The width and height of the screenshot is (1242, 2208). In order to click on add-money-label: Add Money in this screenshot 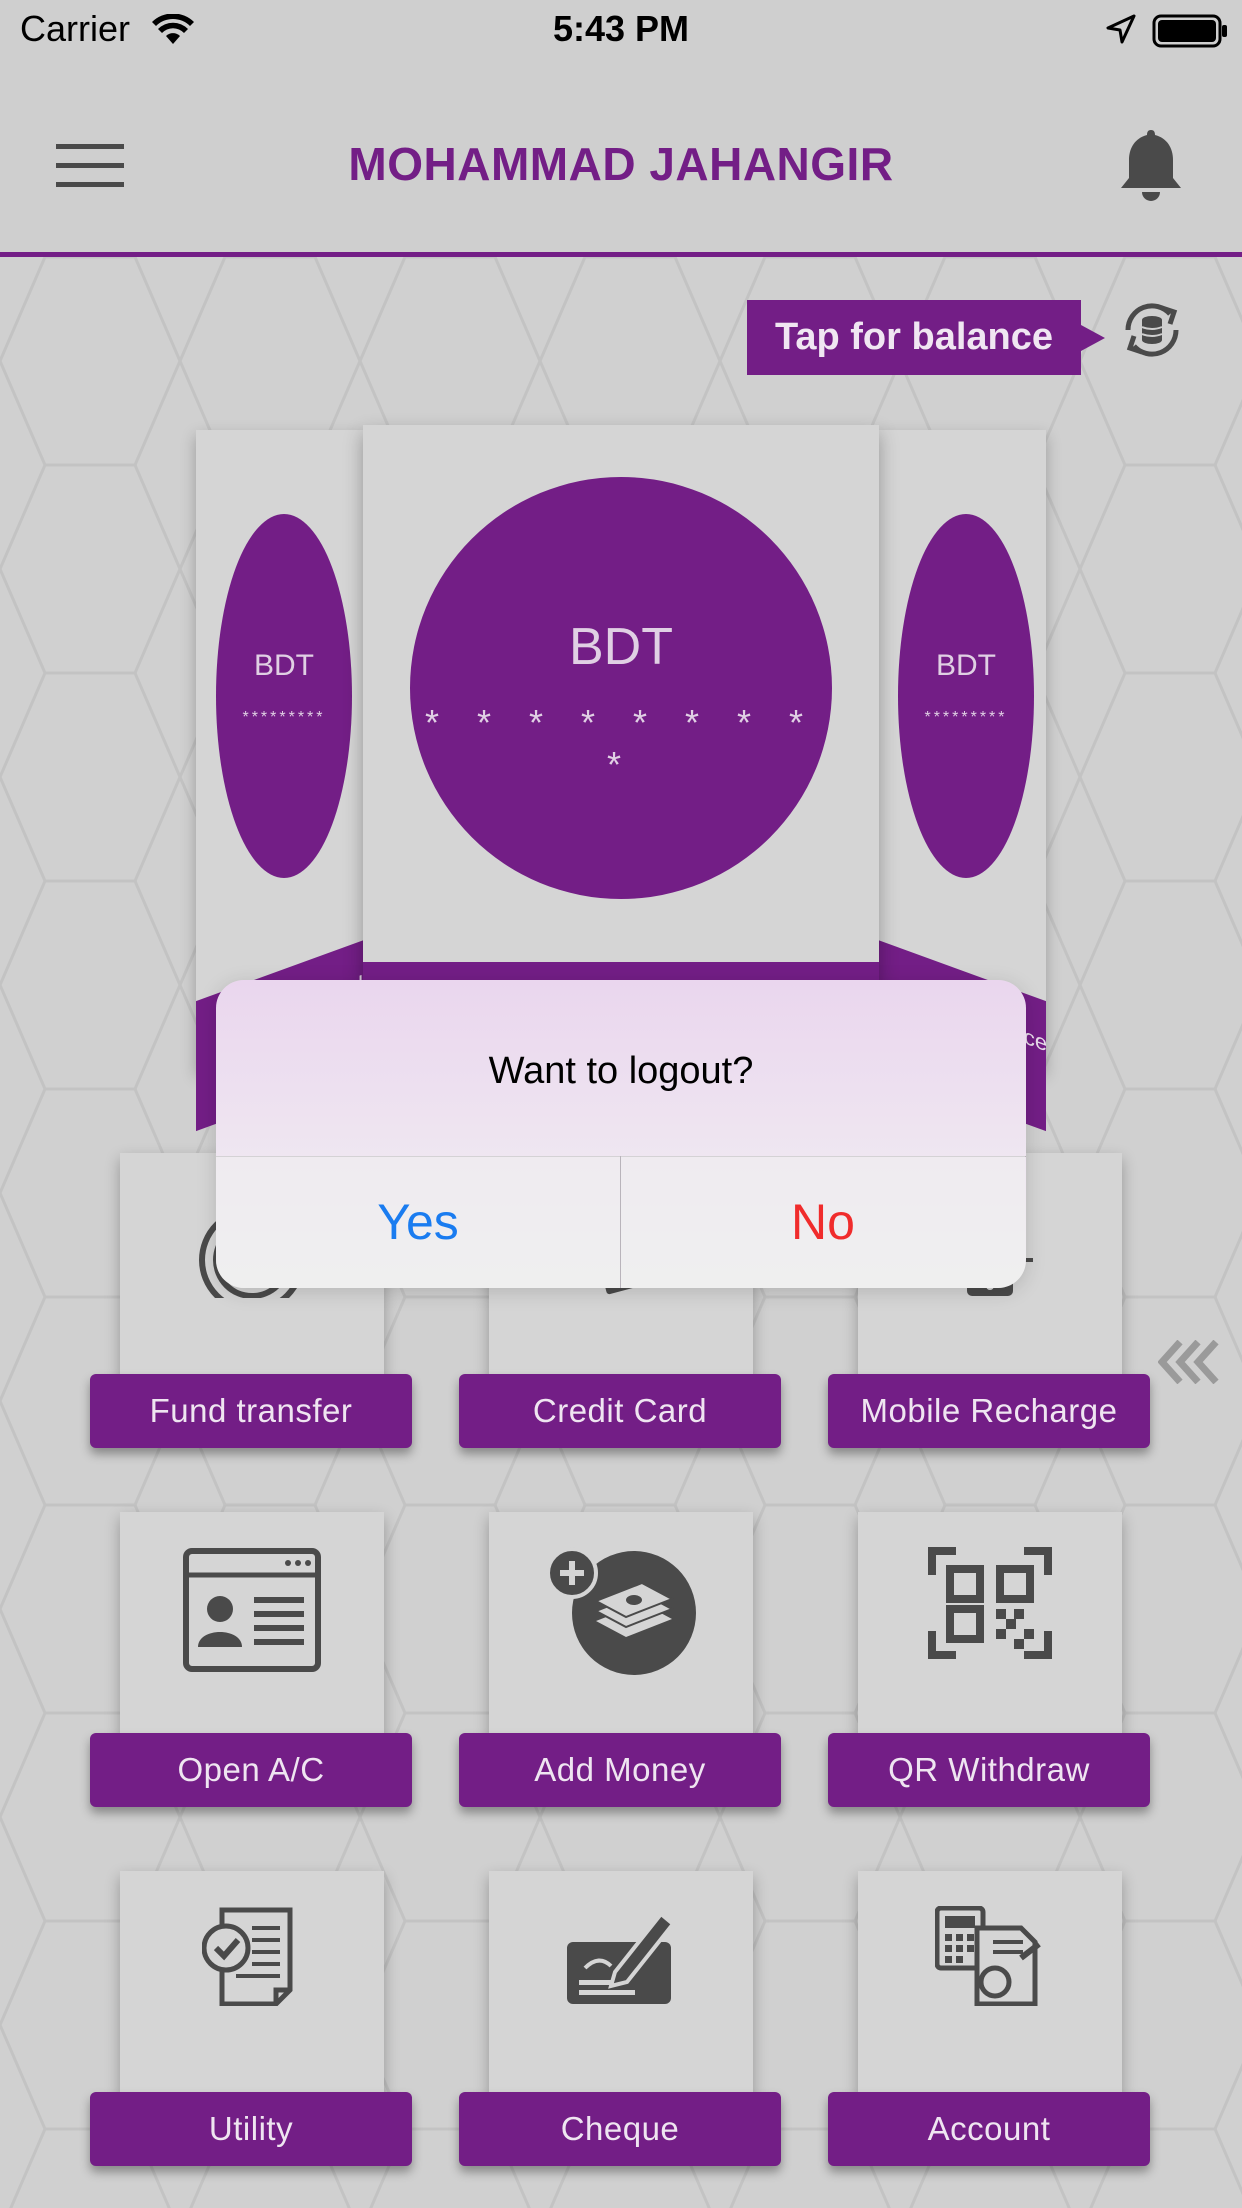, I will do `click(620, 1769)`.